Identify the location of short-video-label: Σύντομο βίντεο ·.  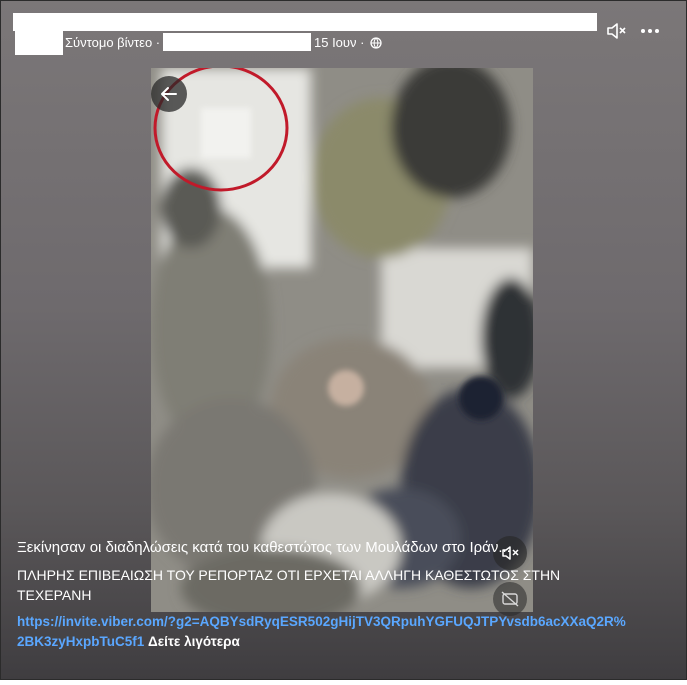
(113, 42).